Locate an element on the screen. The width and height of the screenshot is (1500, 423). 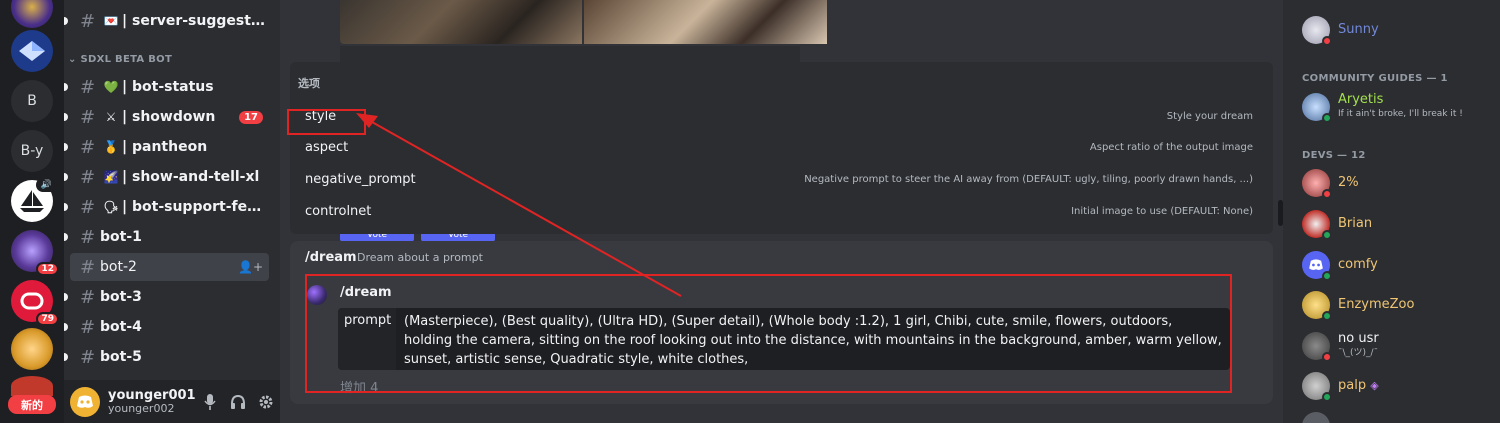
channel-show-and-tell-xl: # 🌠 | show-and-tell-xl is located at coordinates (166, 177).